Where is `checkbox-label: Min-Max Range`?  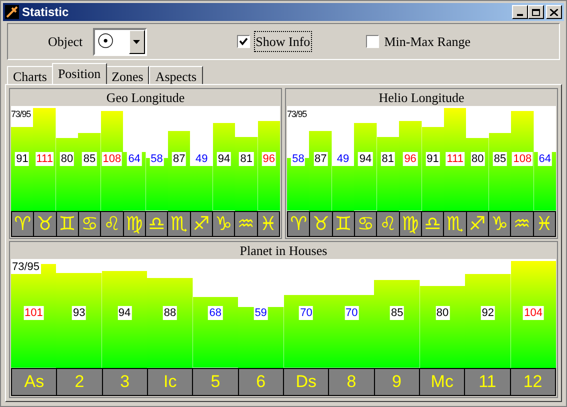
checkbox-label: Min-Max Range is located at coordinates (427, 42).